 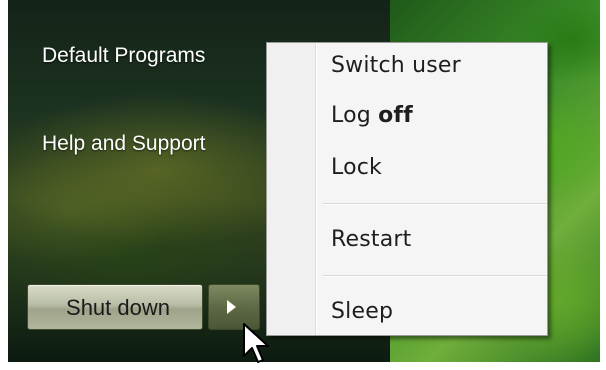 I want to click on log-off-prefix: Log, so click(x=355, y=115).